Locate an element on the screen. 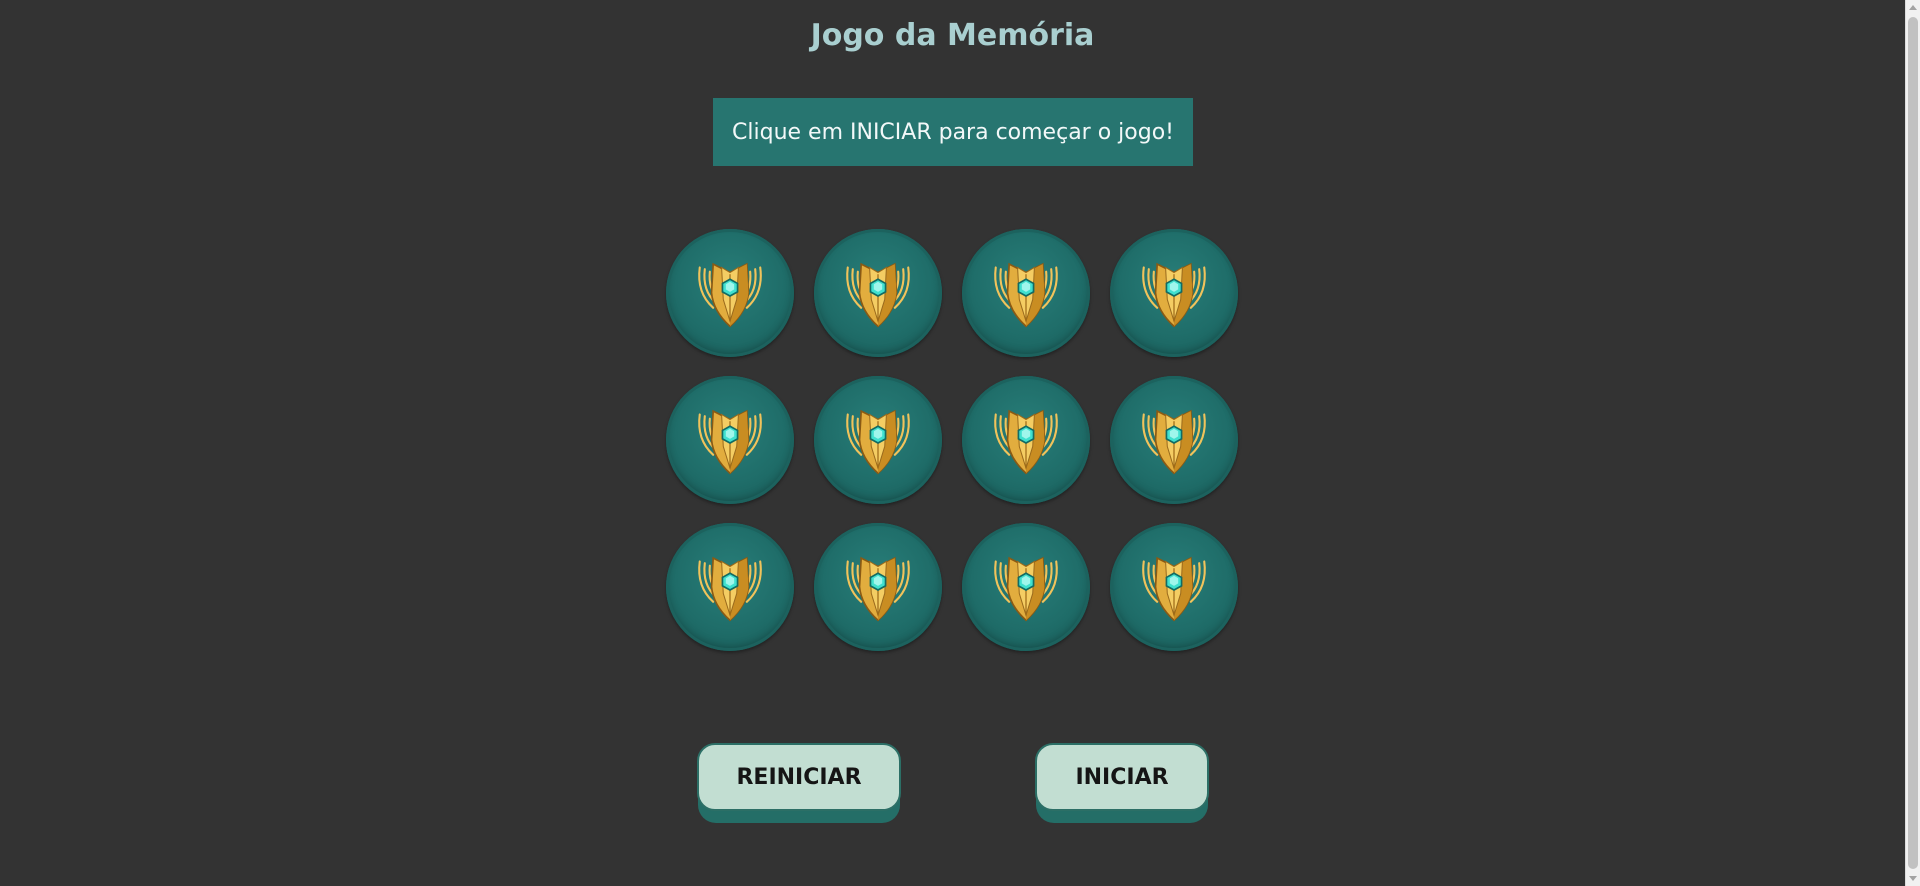 Image resolution: width=1920 pixels, height=886 pixels. scrollbar-thumb is located at coordinates (1913, 443).